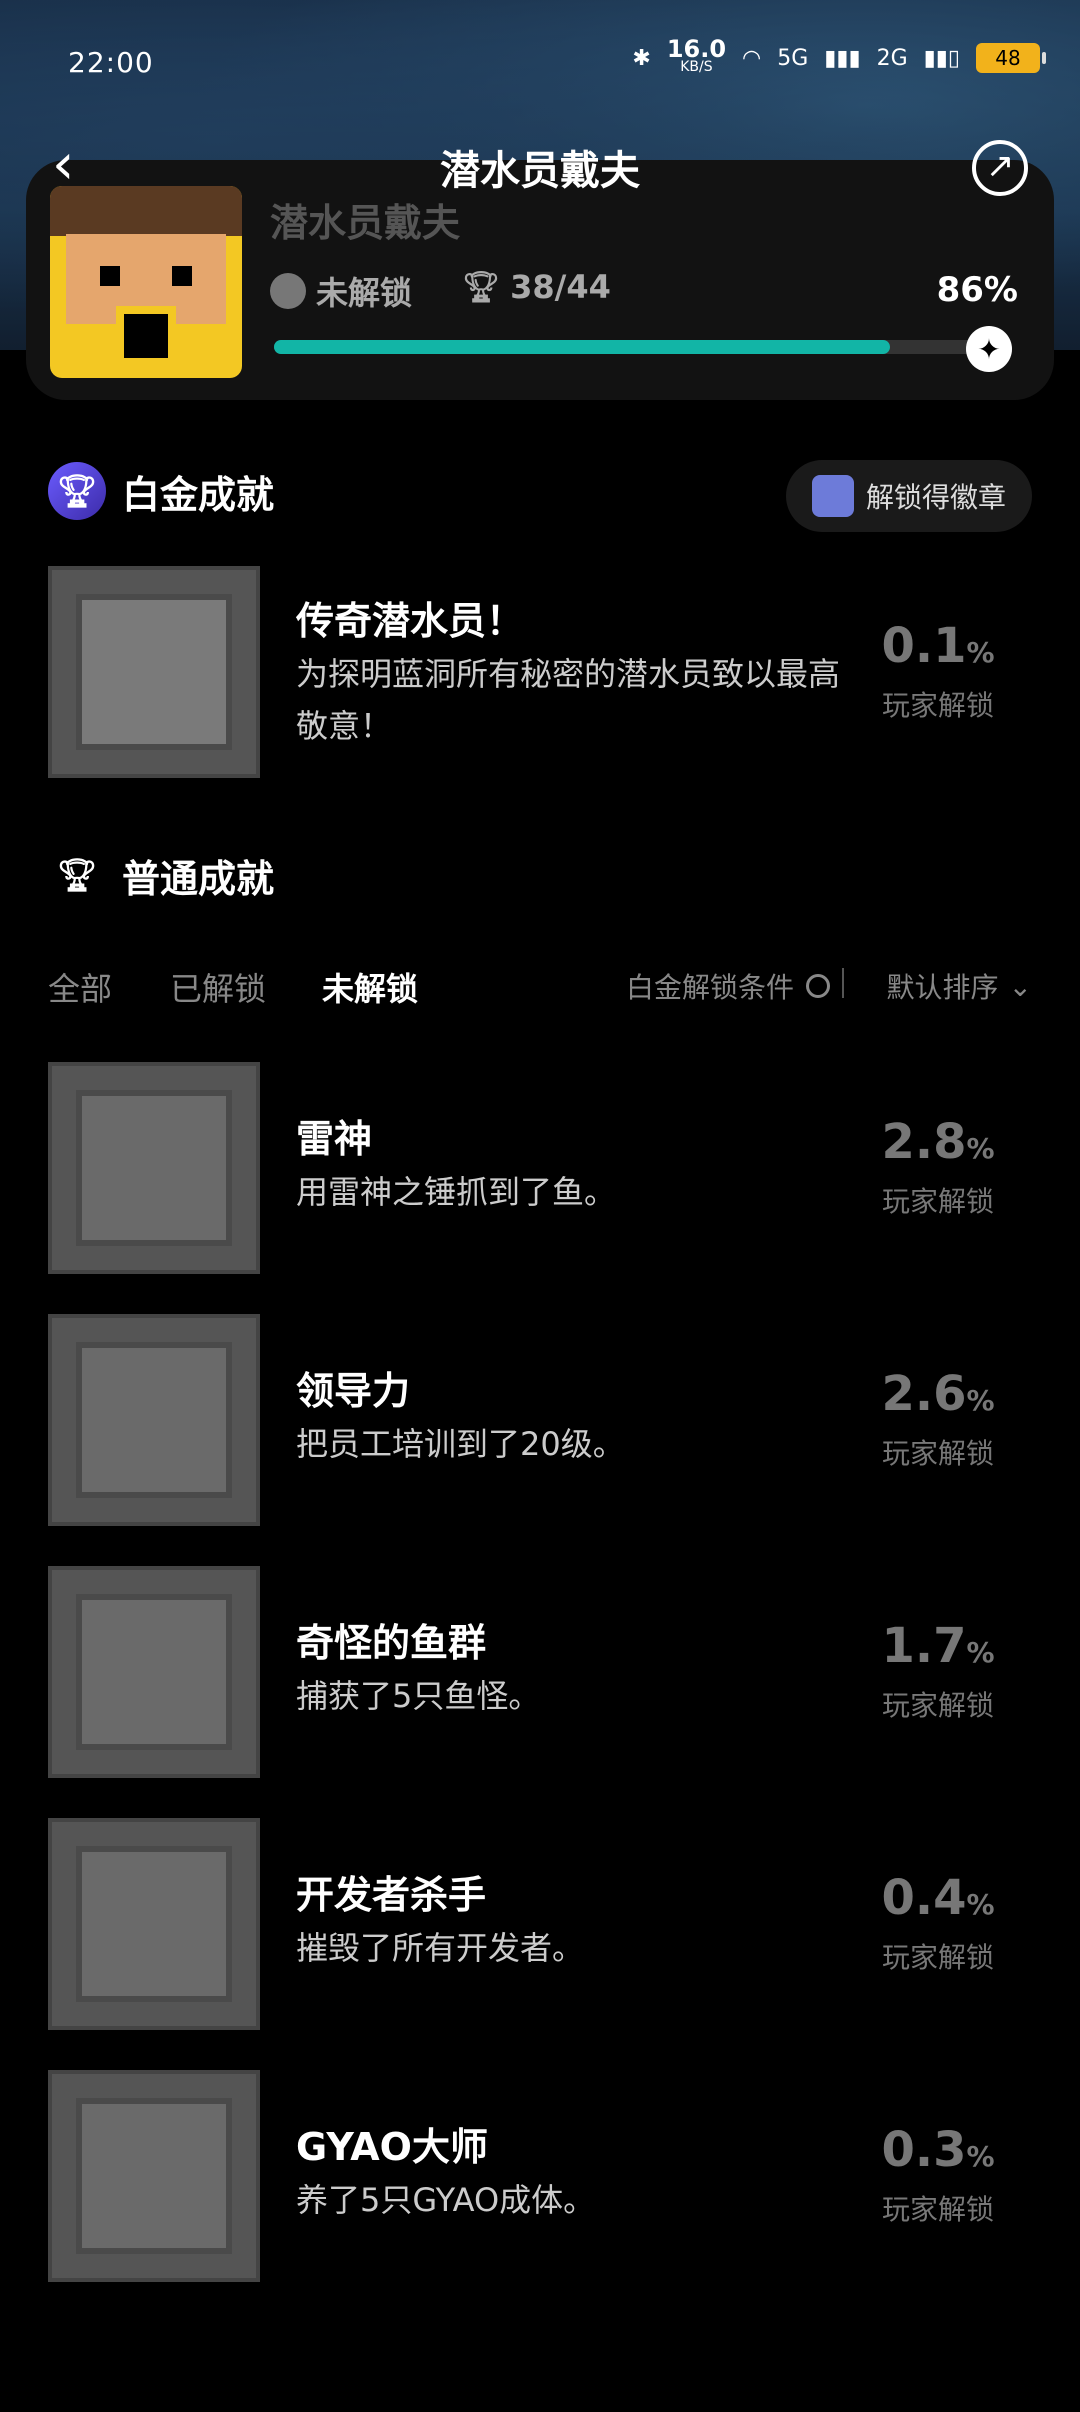 This screenshot has width=1080, height=2412. Describe the element at coordinates (198, 494) in the screenshot. I see `platinum-section-label: 白金成就` at that location.